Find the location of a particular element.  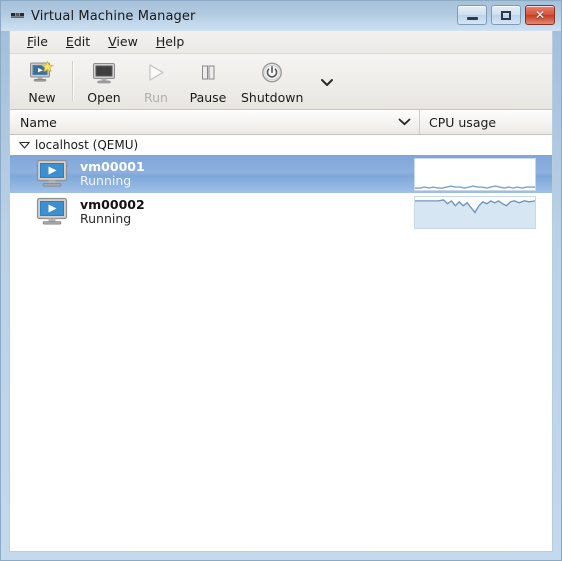

vm-name: vm00002 is located at coordinates (112, 204).